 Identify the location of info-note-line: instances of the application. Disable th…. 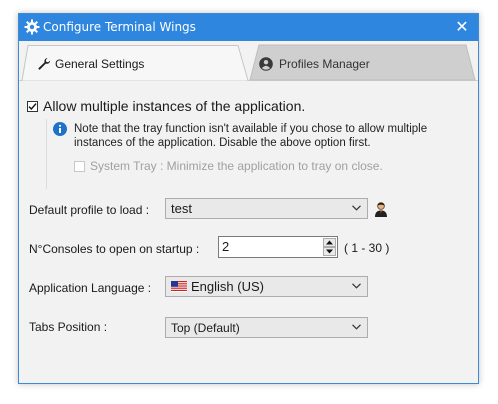
(222, 143).